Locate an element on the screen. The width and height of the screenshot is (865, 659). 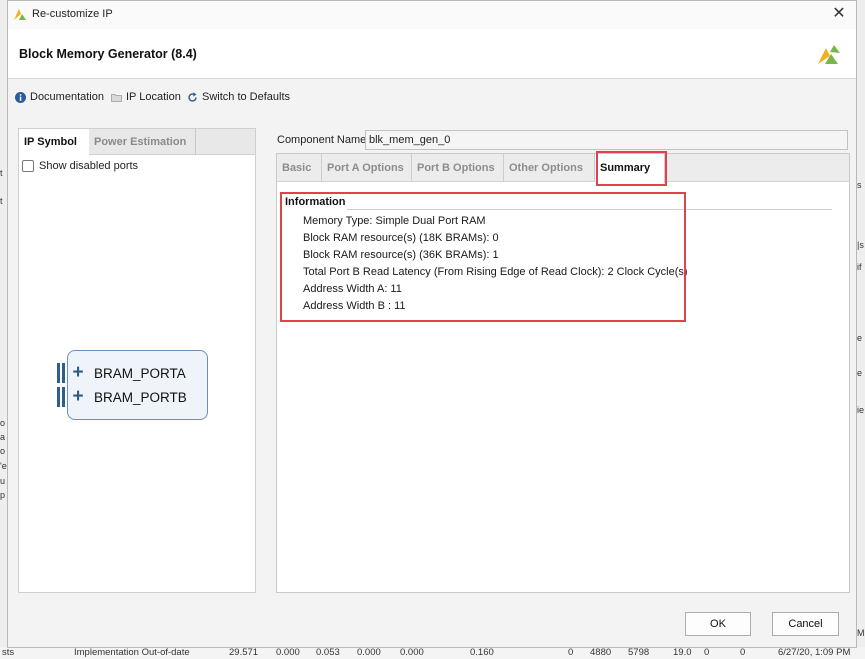
port-name: BRAM_PORTB is located at coordinates (140, 397).